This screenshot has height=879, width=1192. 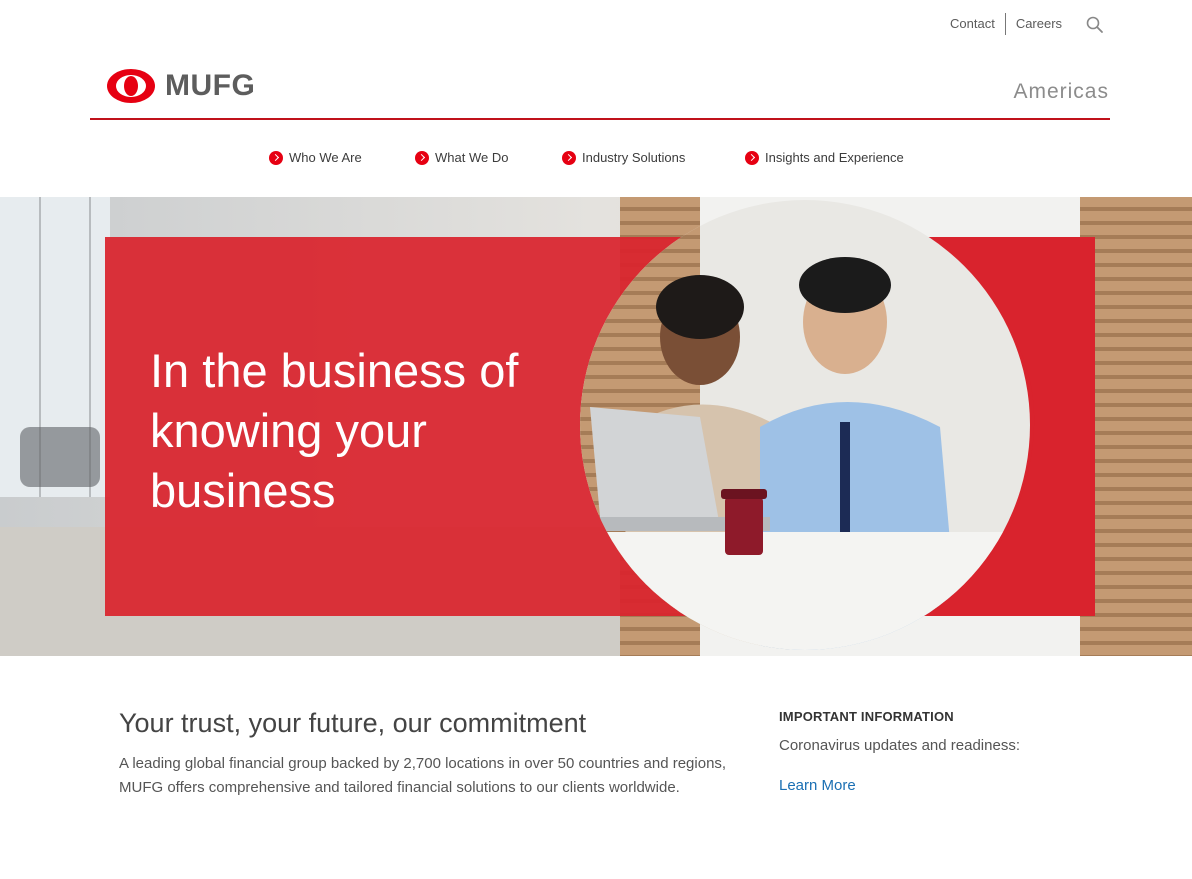 What do you see at coordinates (210, 85) in the screenshot?
I see `logo-wordmark: MUFG` at bounding box center [210, 85].